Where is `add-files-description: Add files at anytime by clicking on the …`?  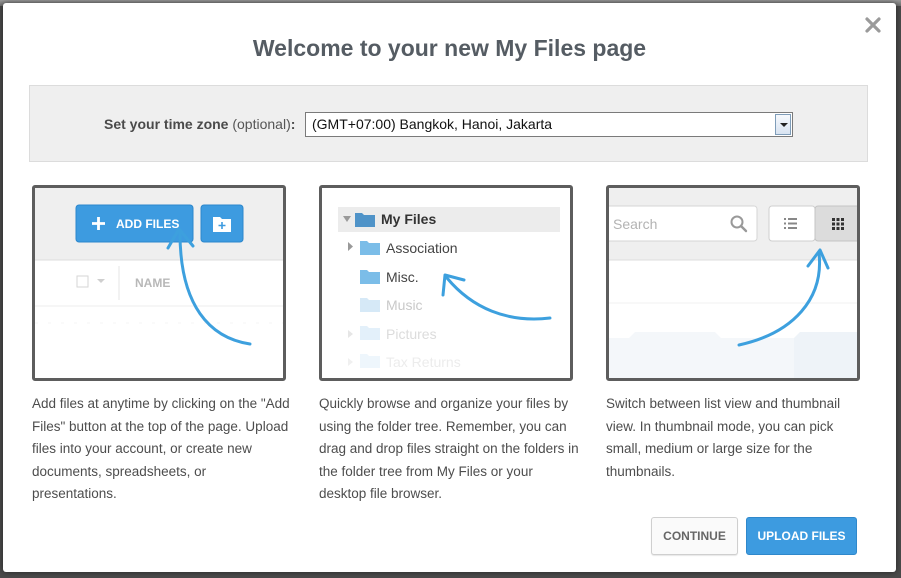
add-files-description: Add files at anytime by clicking on the … is located at coordinates (161, 448).